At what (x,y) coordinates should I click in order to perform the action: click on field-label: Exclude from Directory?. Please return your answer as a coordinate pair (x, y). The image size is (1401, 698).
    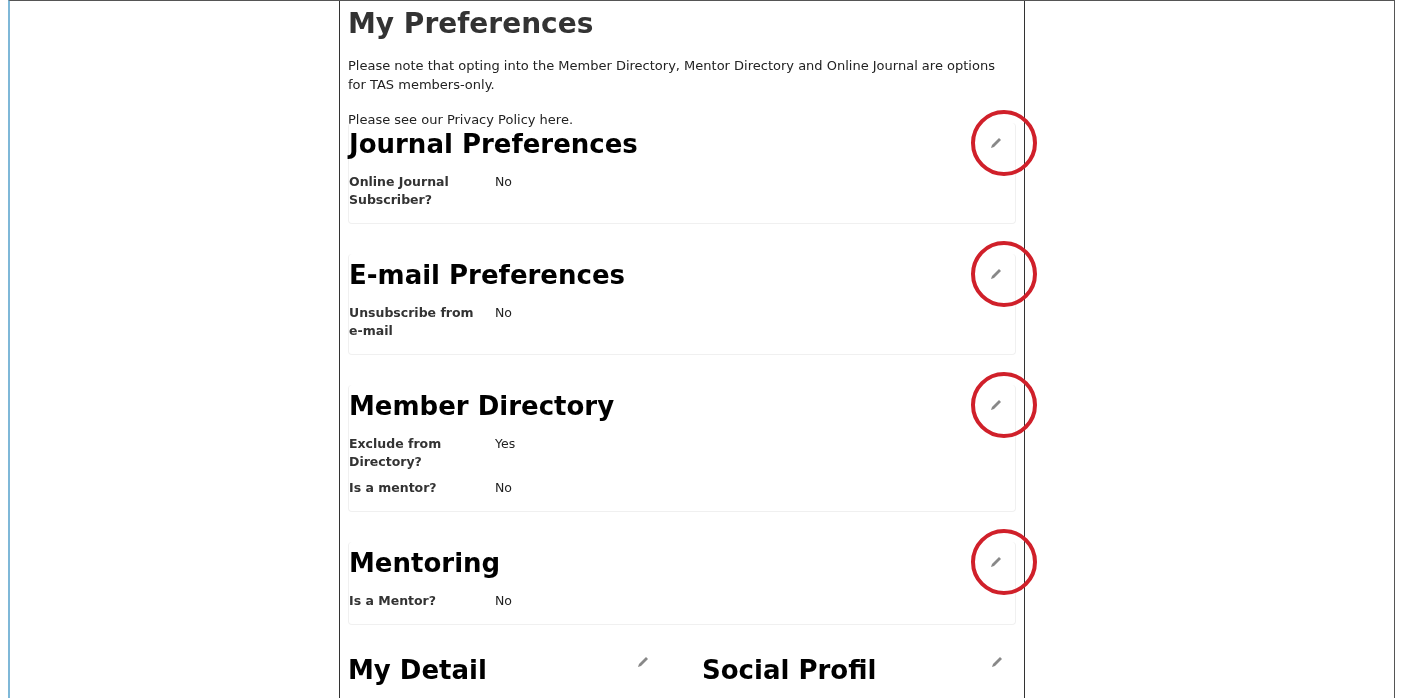
    Looking at the image, I should click on (396, 453).